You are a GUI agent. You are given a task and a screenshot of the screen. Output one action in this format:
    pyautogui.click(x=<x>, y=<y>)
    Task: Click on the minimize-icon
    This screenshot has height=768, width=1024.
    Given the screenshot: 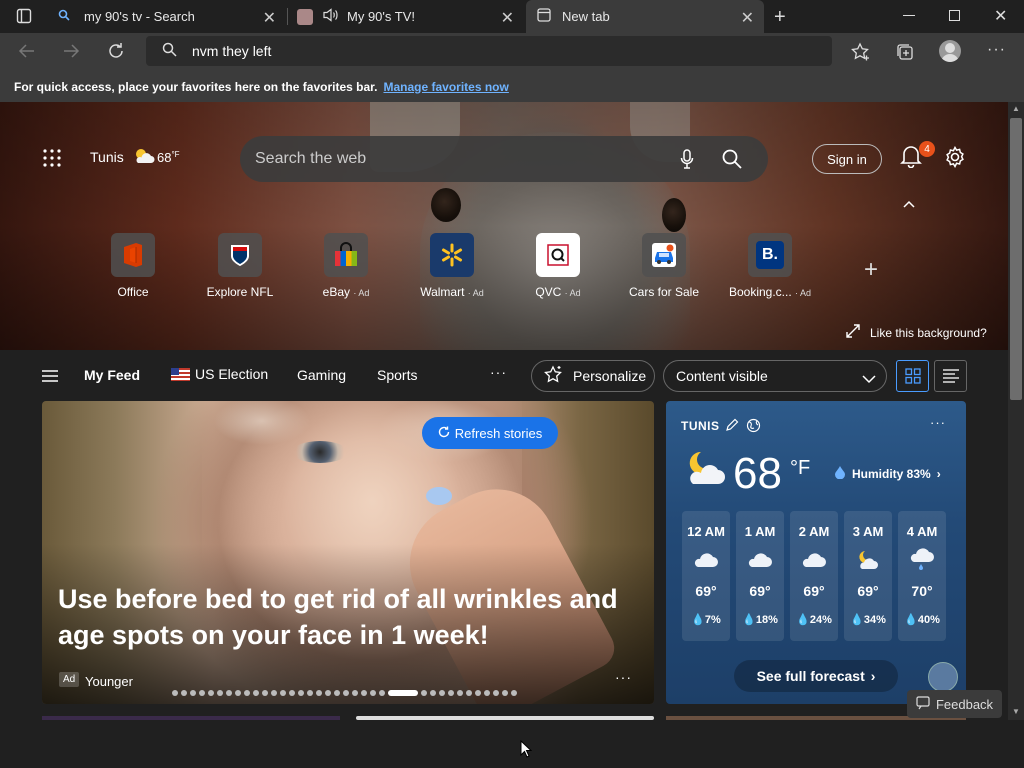 What is the action you would take?
    pyautogui.click(x=909, y=15)
    